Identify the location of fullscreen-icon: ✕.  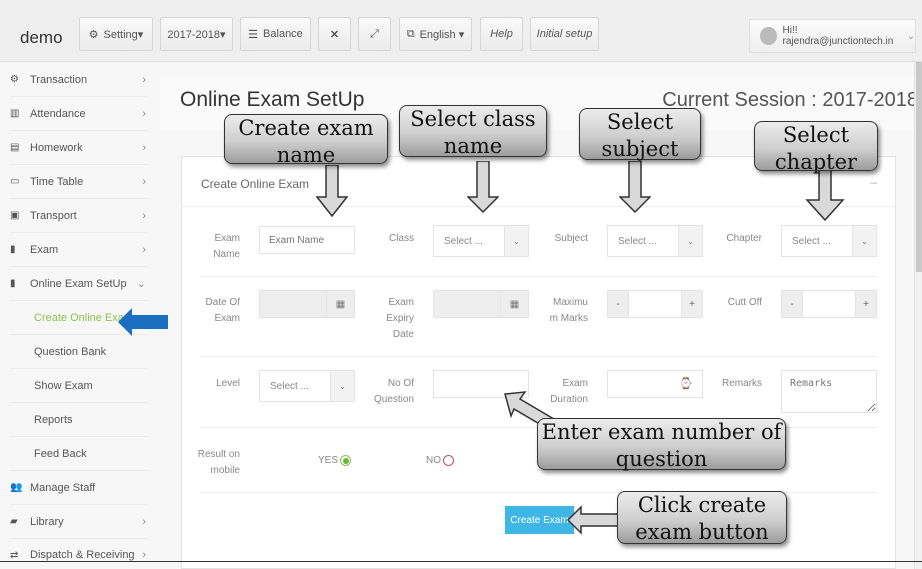
(334, 34).